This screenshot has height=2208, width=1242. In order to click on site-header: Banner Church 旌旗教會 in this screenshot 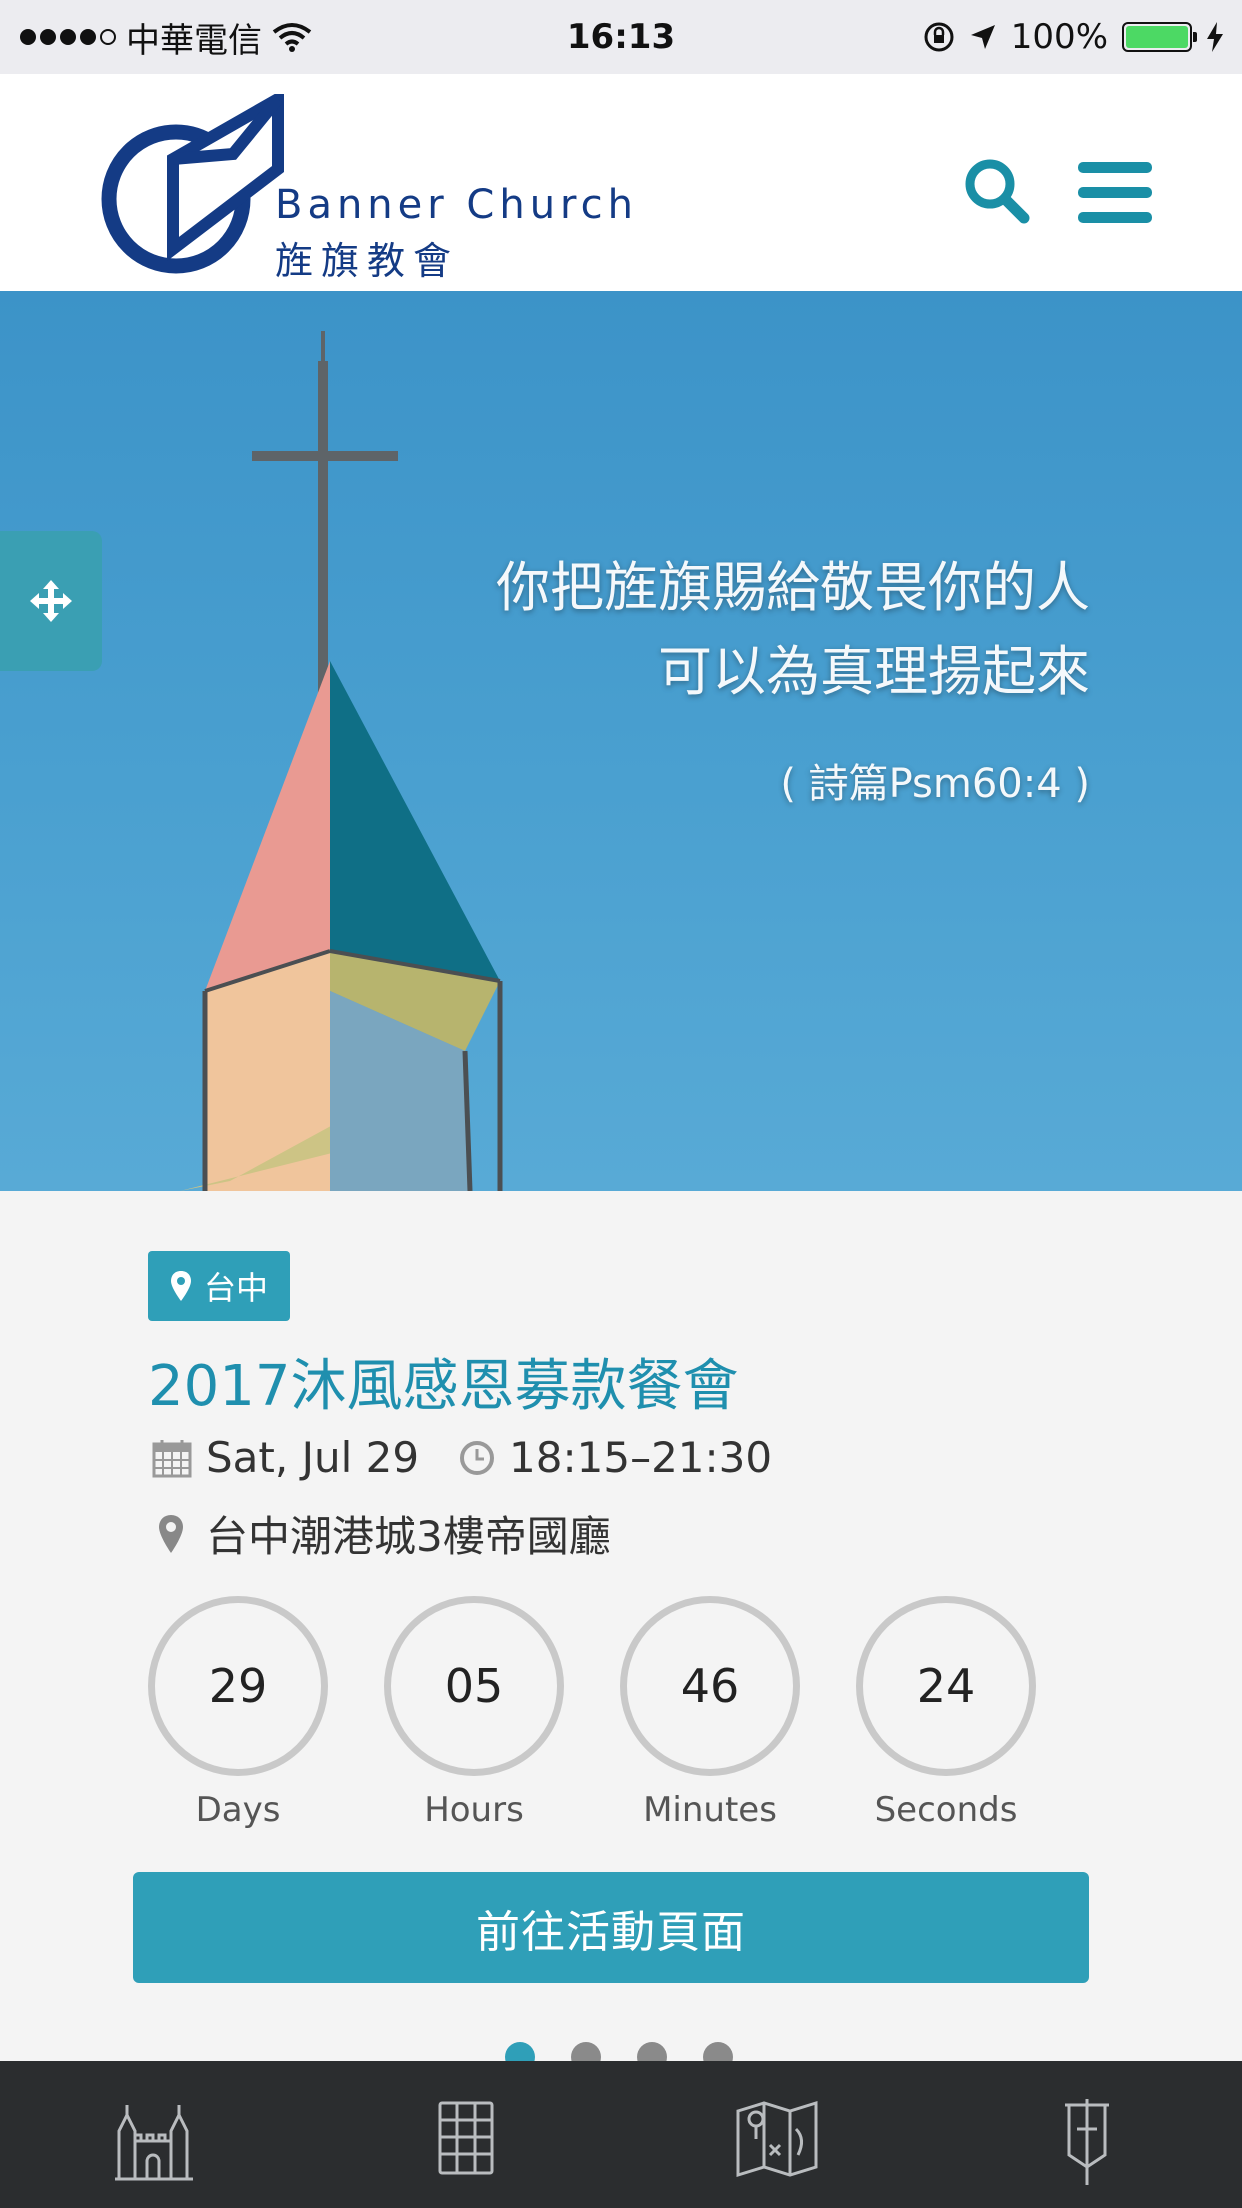, I will do `click(621, 182)`.